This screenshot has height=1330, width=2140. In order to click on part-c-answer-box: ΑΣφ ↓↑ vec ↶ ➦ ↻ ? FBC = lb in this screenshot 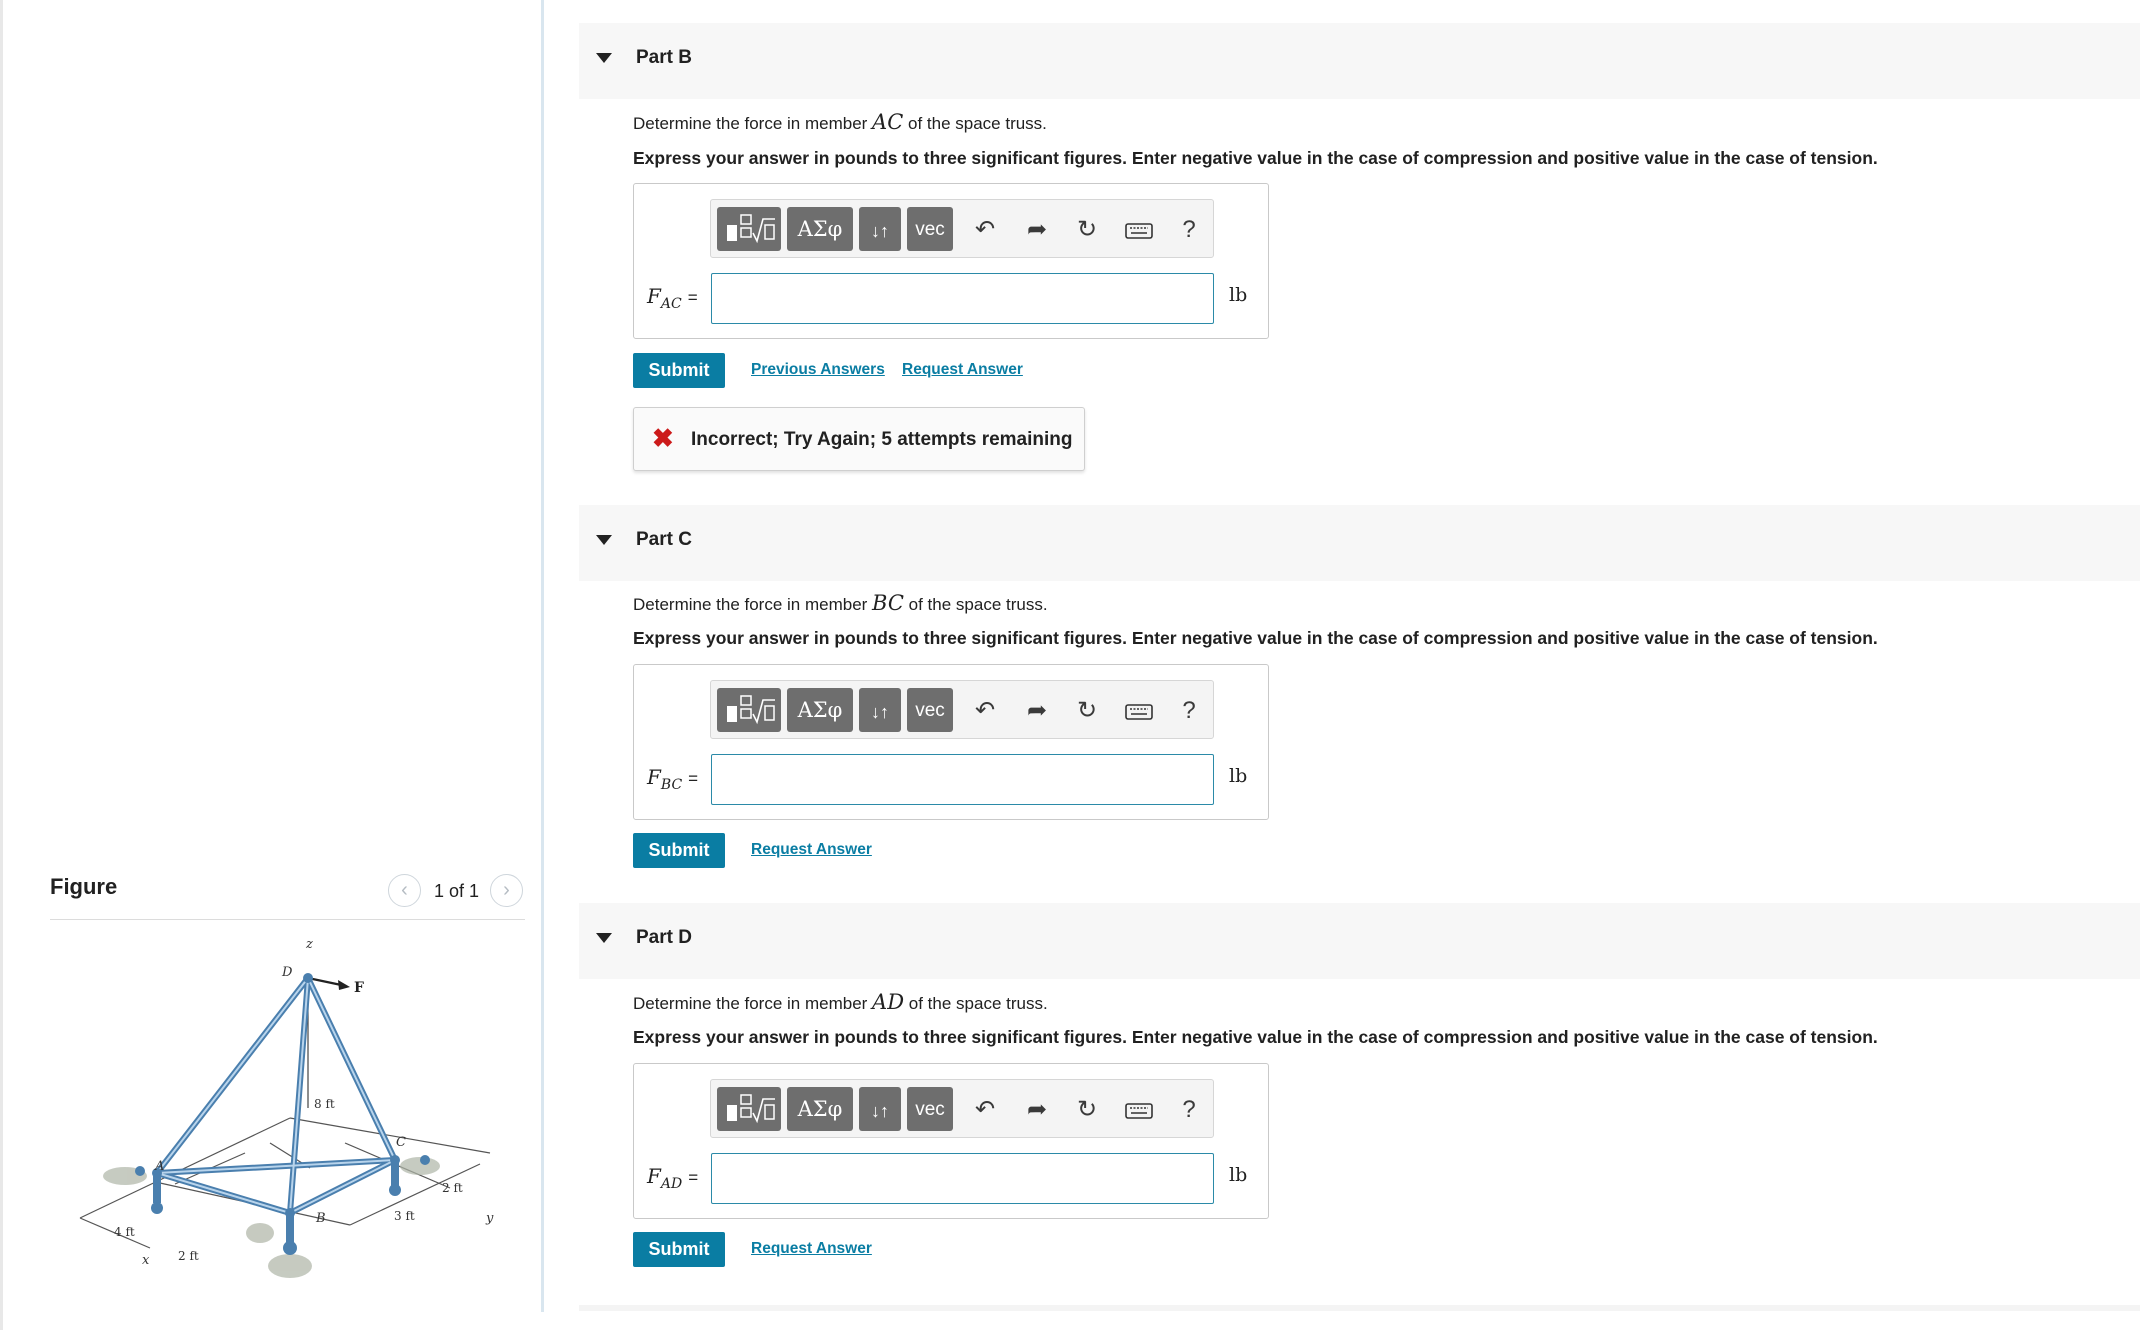, I will do `click(951, 742)`.